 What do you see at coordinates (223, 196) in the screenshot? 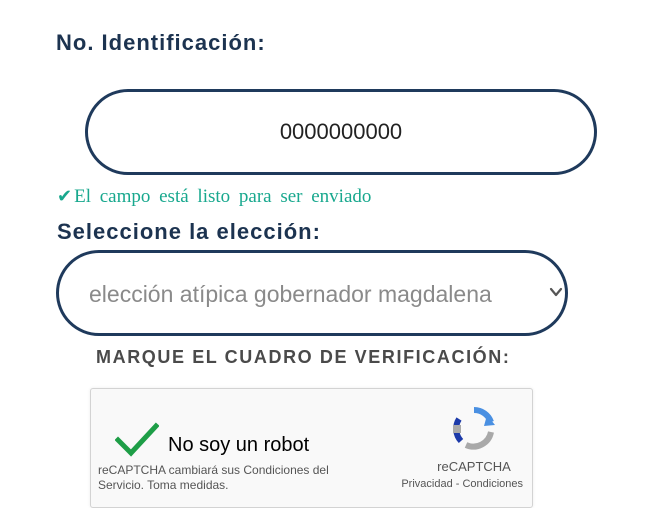
I see `validation-text: El campo está listo para ser enviado` at bounding box center [223, 196].